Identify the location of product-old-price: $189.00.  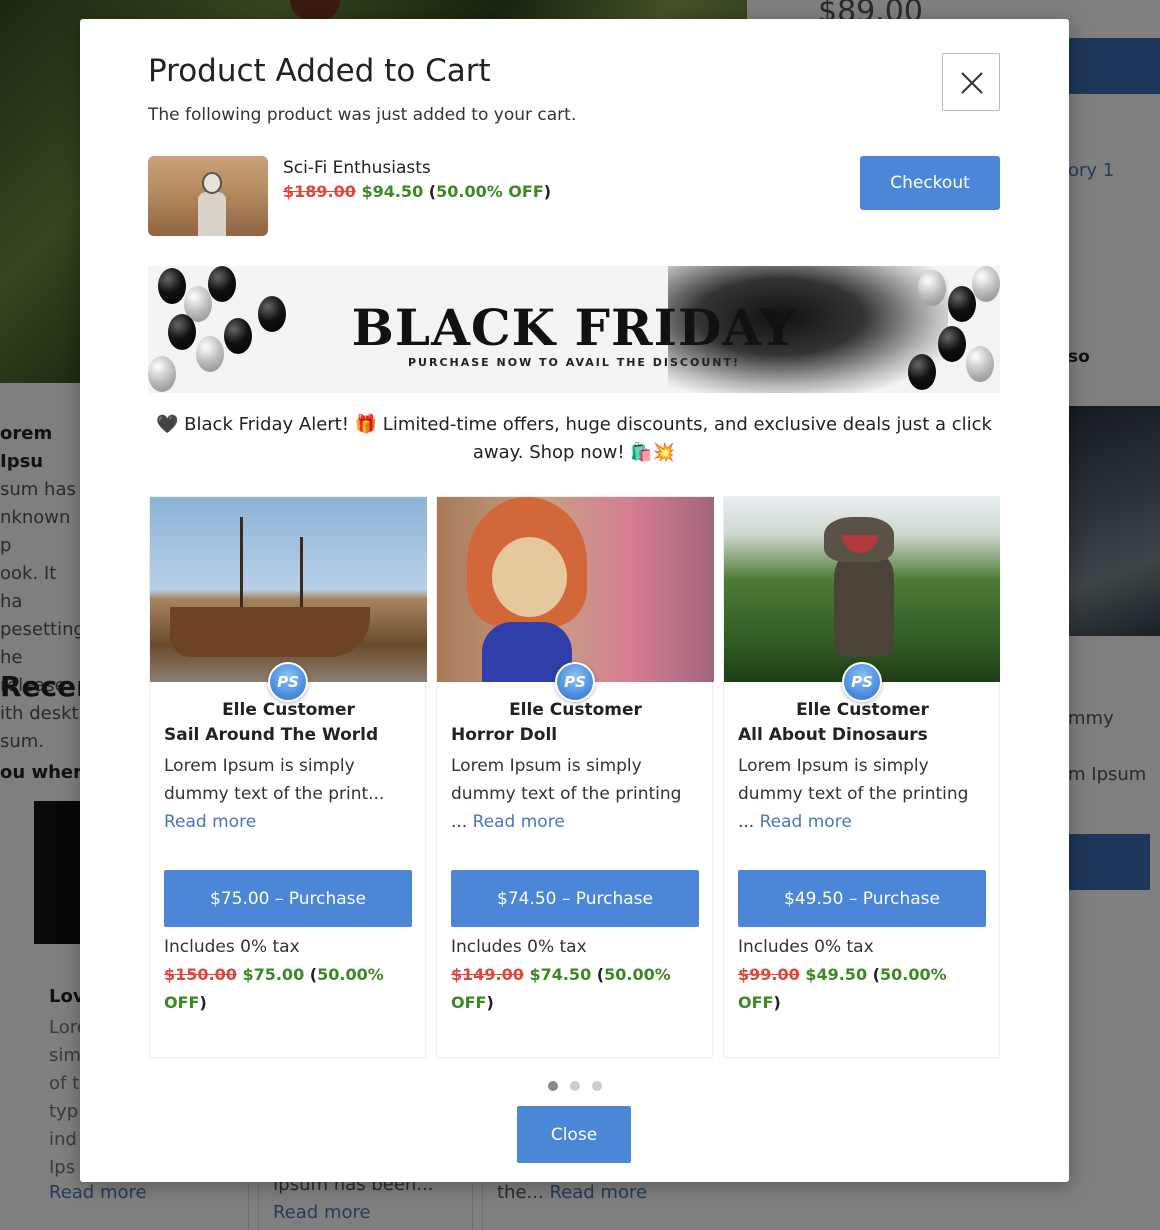
(319, 191).